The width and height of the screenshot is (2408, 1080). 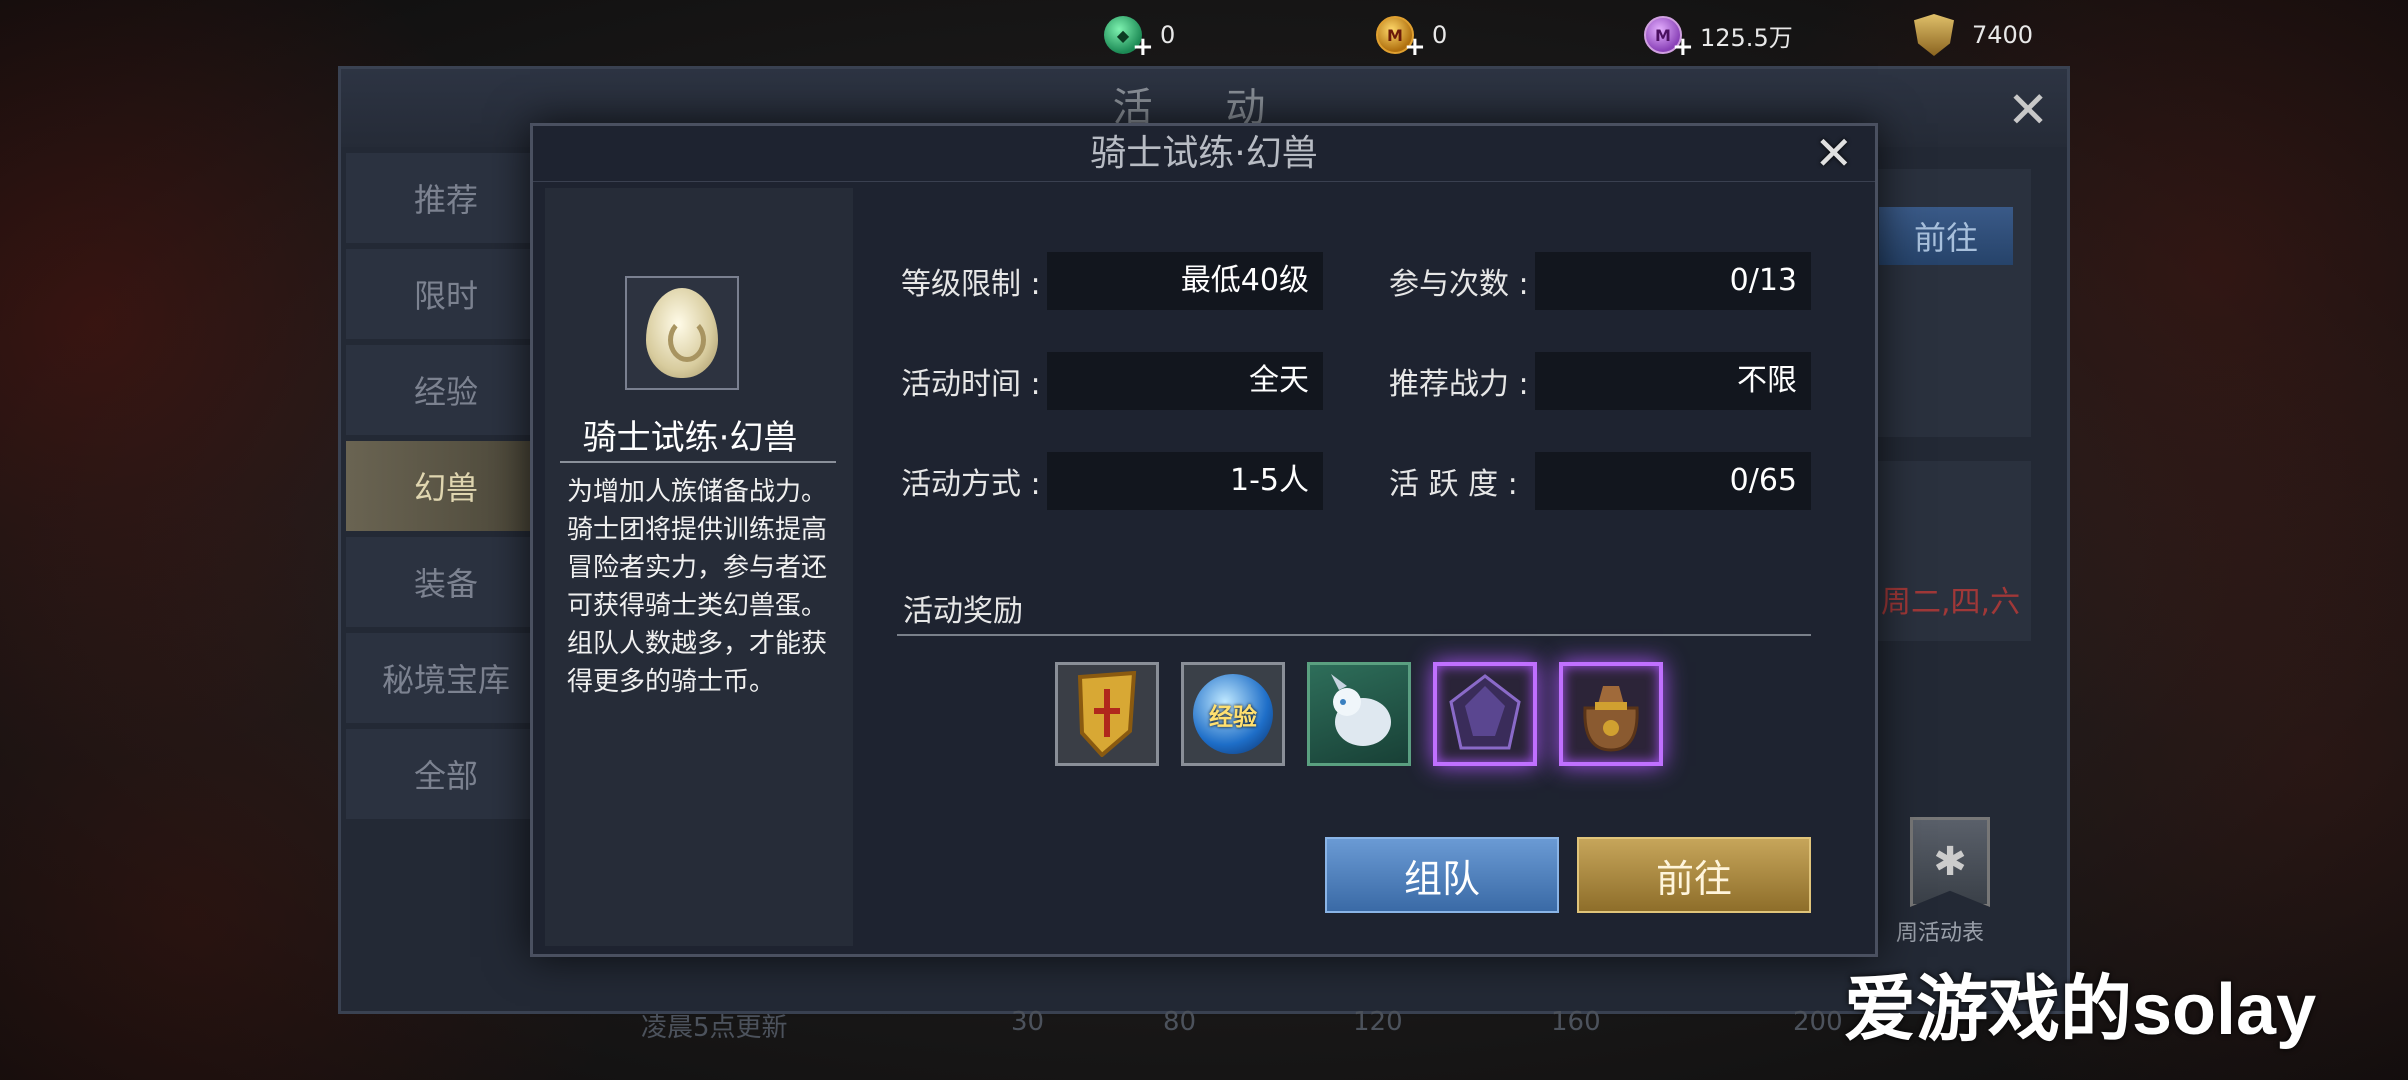 I want to click on golden-shield-icon, so click(x=1107, y=714).